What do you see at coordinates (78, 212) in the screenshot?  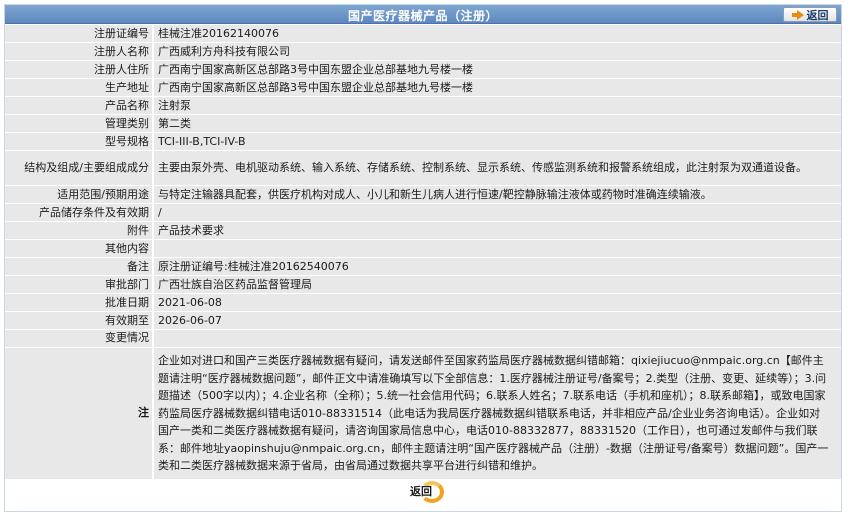 I see `field-label: 产品储存条件及有效期` at bounding box center [78, 212].